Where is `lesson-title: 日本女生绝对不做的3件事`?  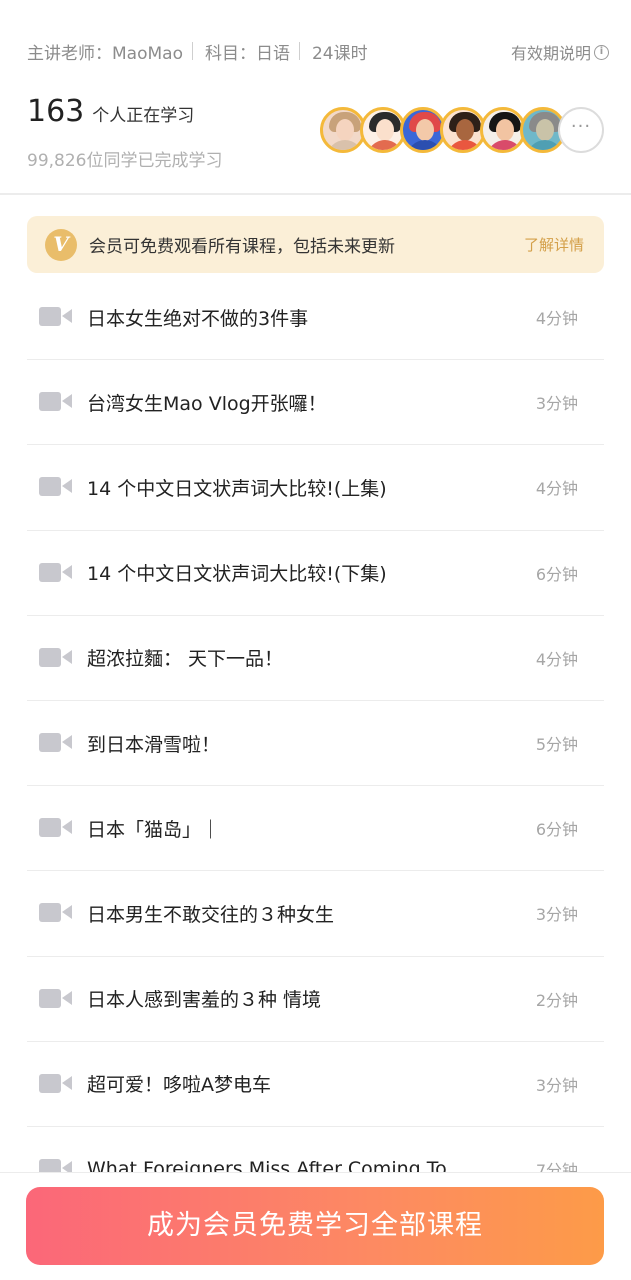 lesson-title: 日本女生绝对不做的3件事 is located at coordinates (198, 318).